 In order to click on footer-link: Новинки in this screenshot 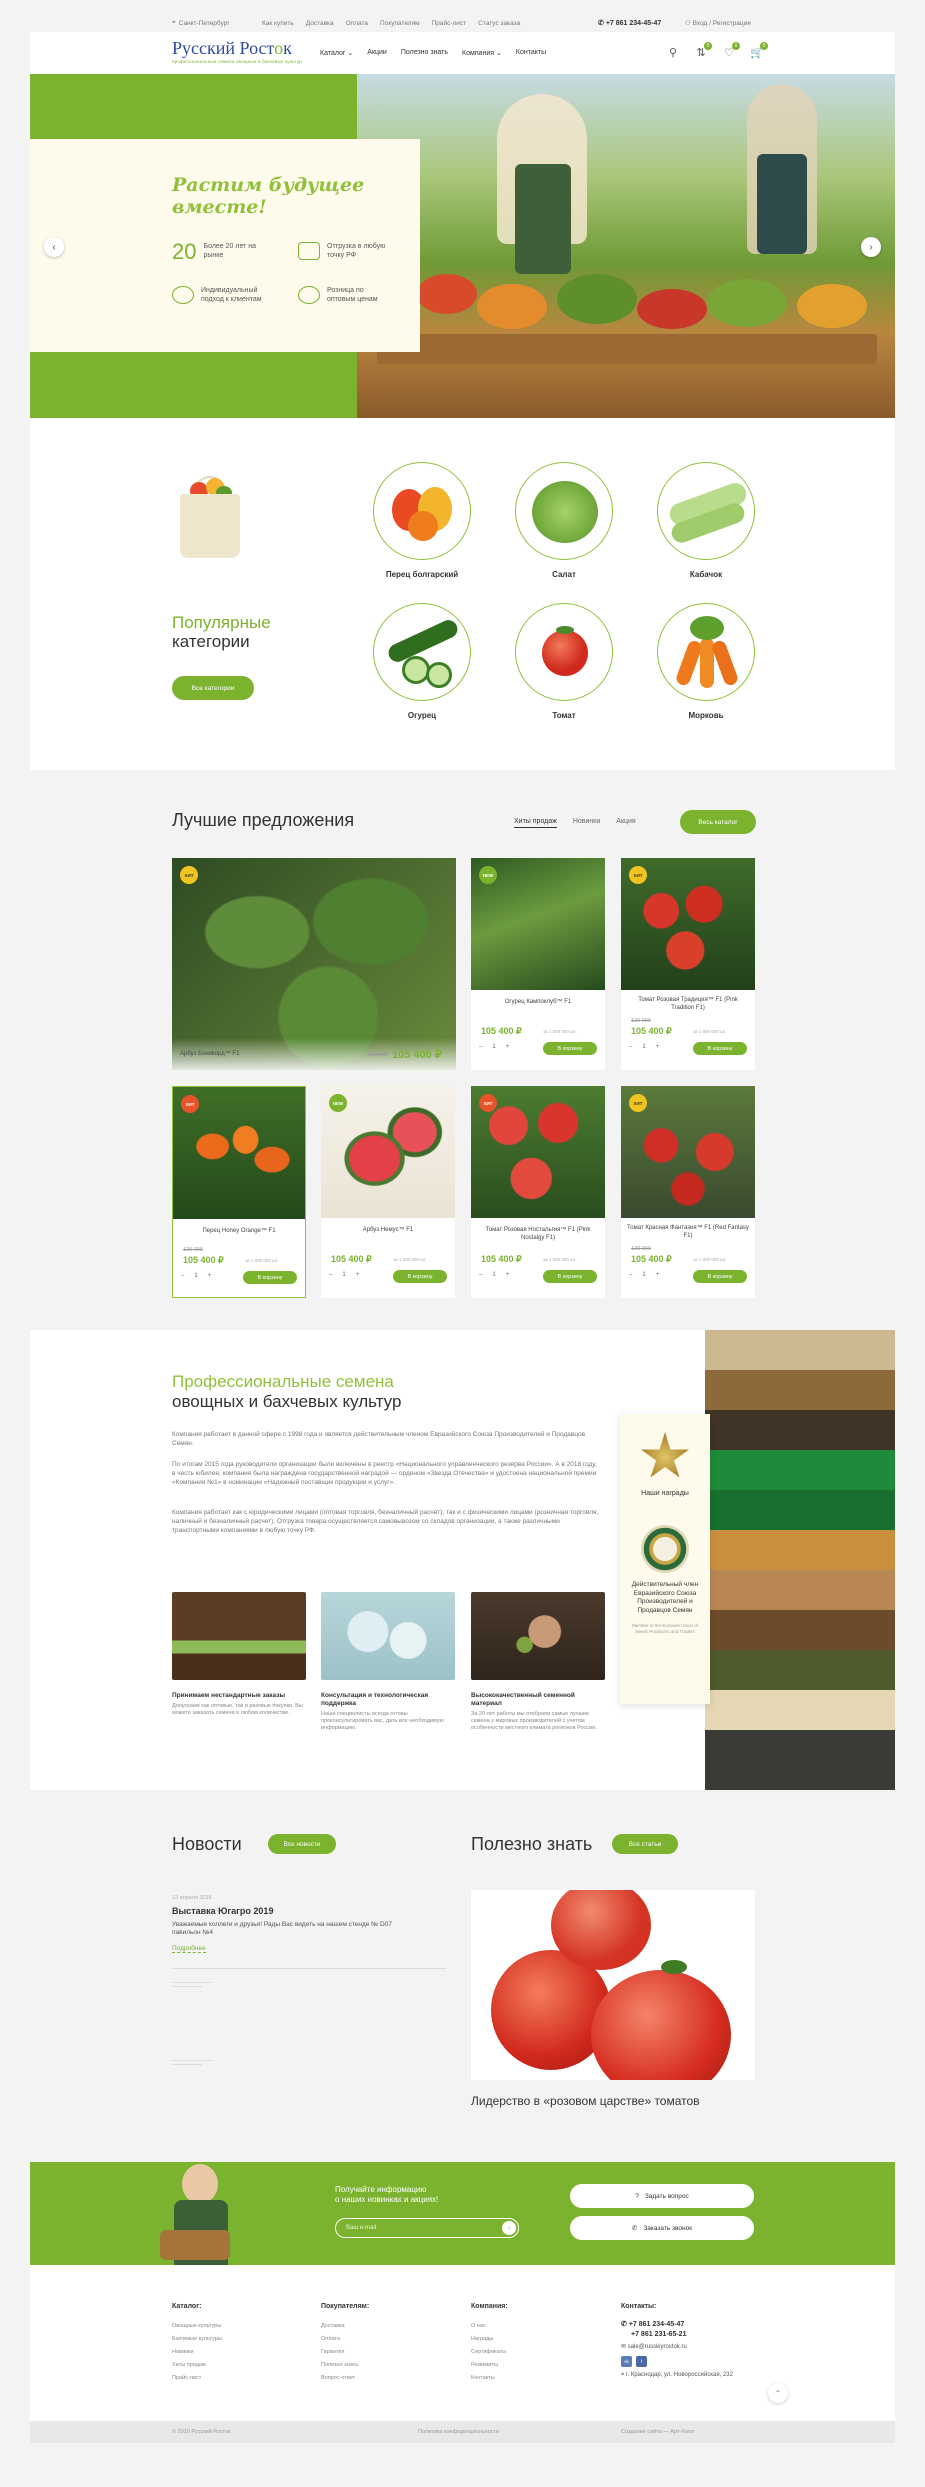, I will do `click(197, 2352)`.